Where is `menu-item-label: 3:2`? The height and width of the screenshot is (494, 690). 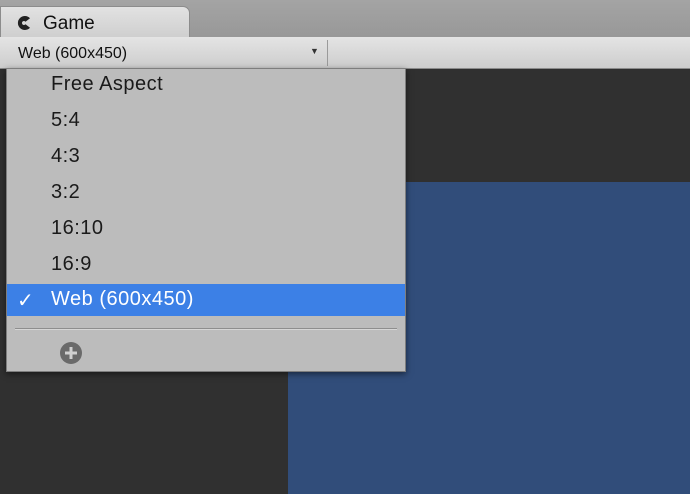
menu-item-label: 3:2 is located at coordinates (66, 192).